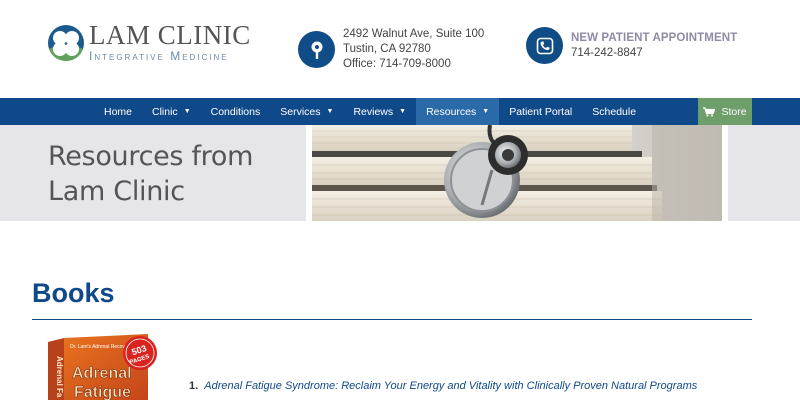 Image resolution: width=800 pixels, height=400 pixels. I want to click on appointment-block: NEW PATIENT APPOINTMENT 714-242-8847, so click(631, 45).